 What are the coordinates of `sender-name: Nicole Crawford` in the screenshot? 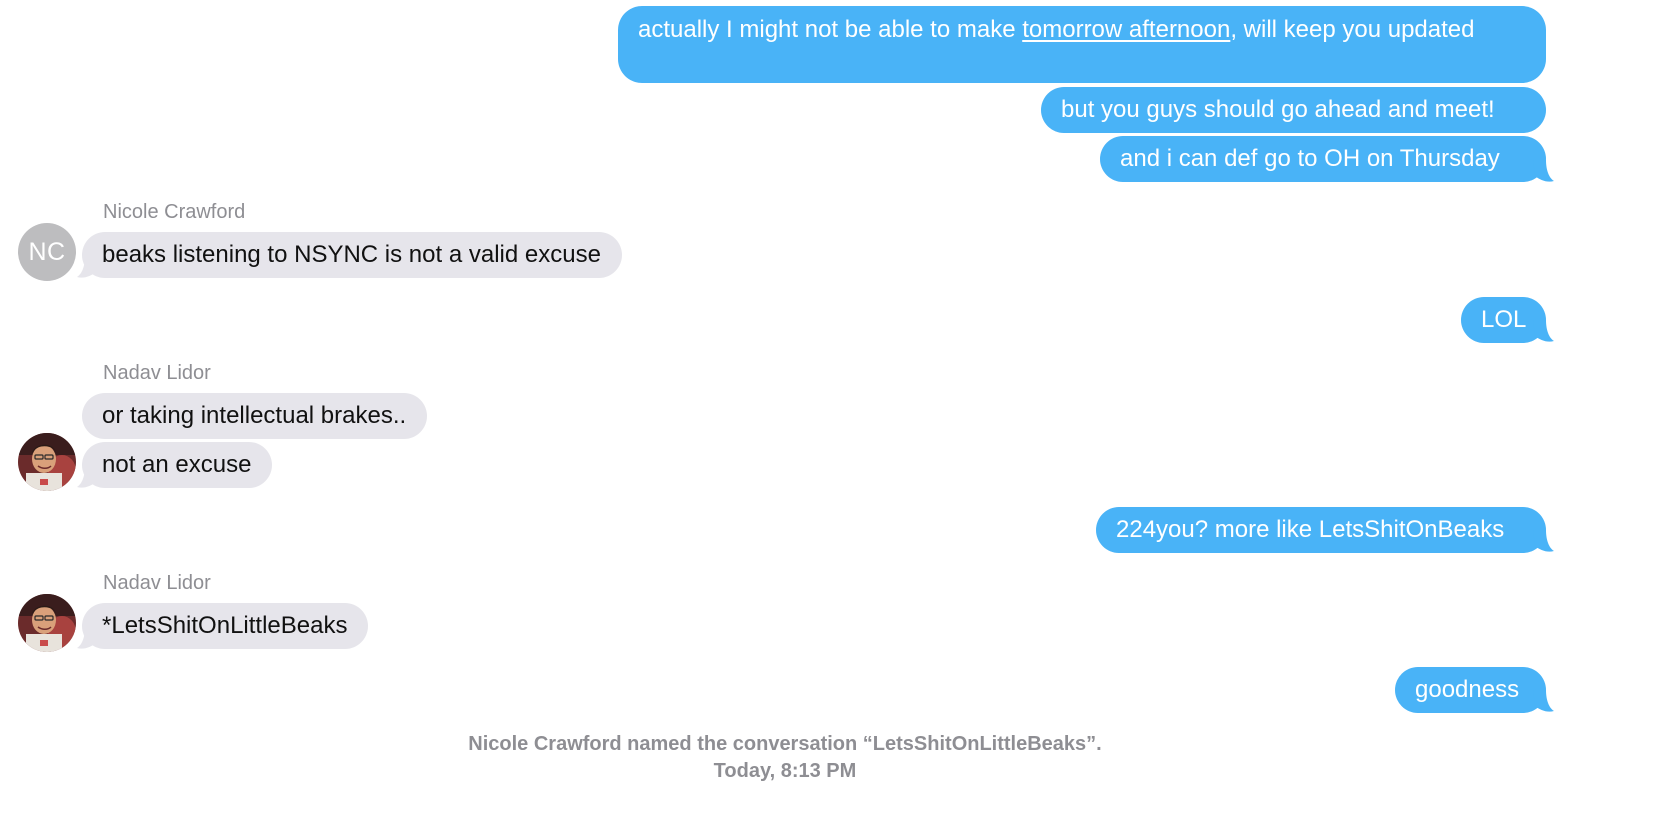 It's located at (174, 212).